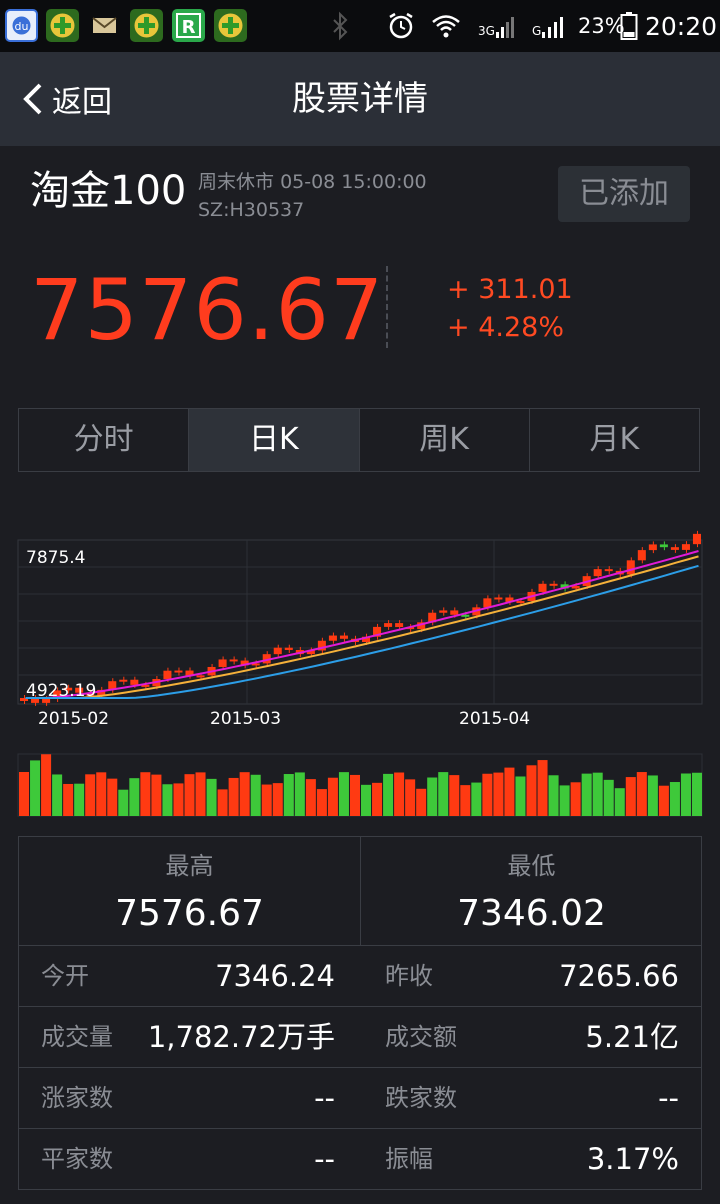 The height and width of the screenshot is (1204, 720). Describe the element at coordinates (421, 1098) in the screenshot. I see `decliners-label: 跌家数` at that location.